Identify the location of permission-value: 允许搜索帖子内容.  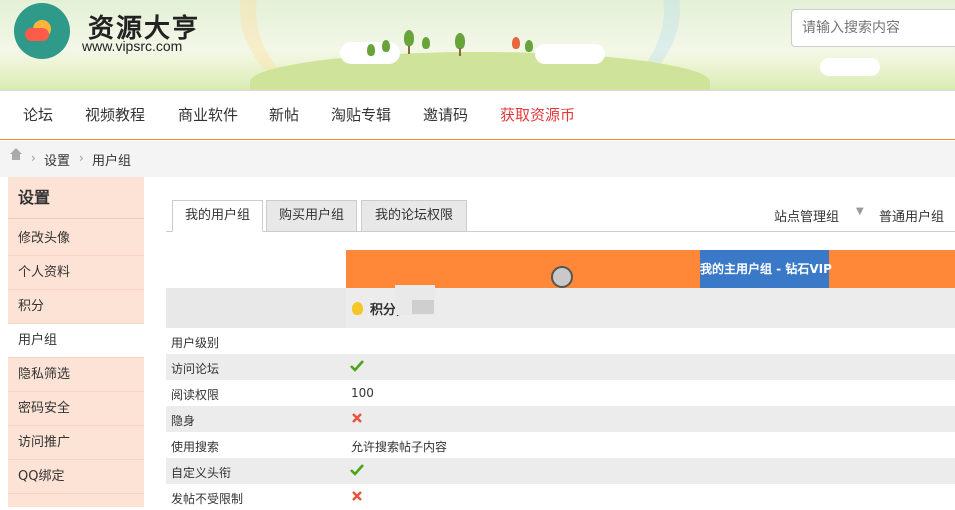
(399, 447).